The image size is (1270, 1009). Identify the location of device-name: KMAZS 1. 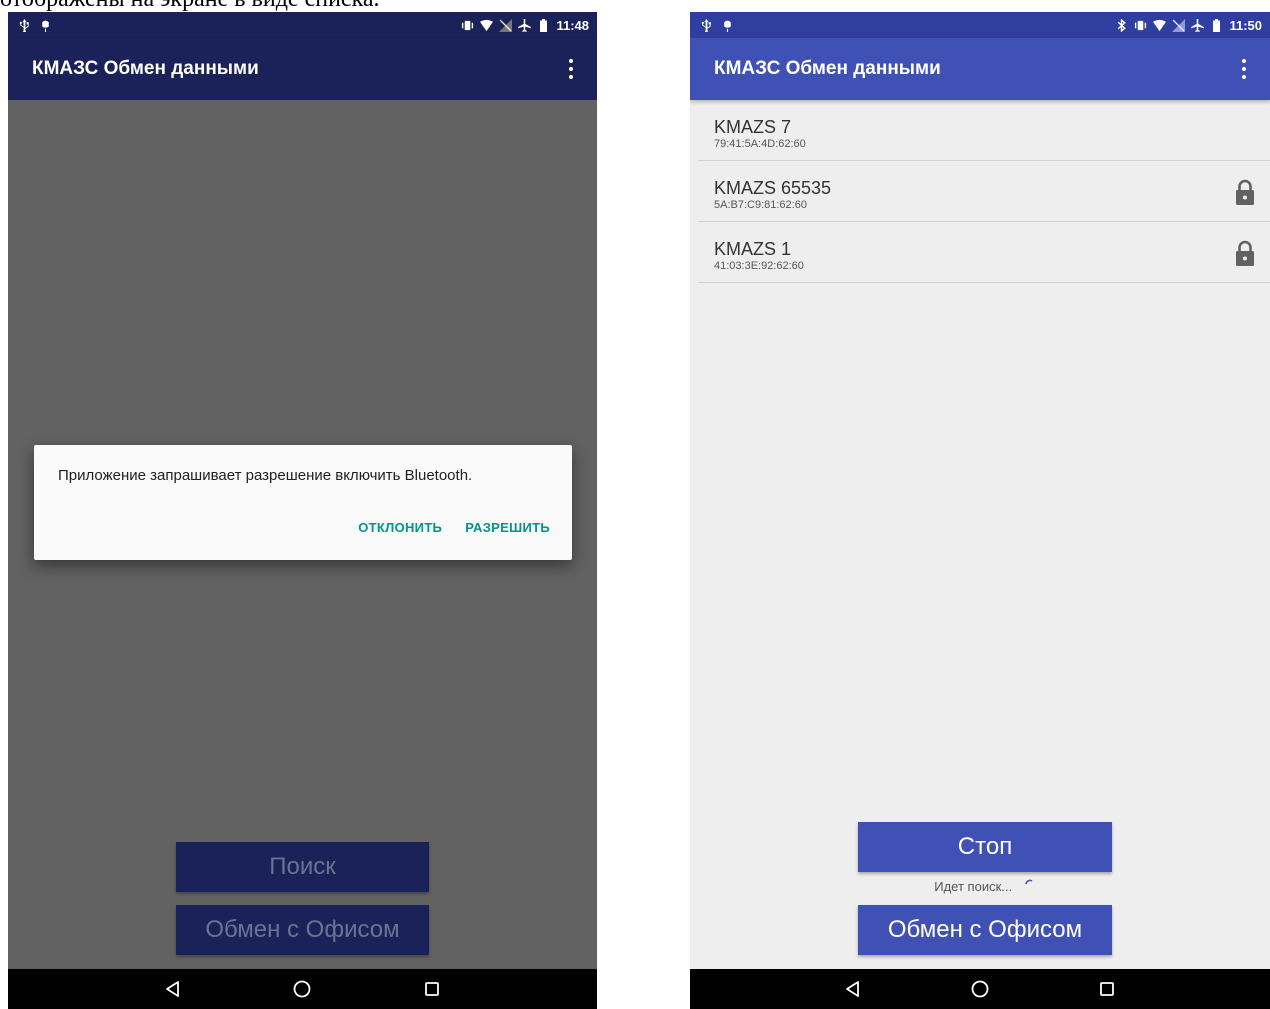
(753, 249).